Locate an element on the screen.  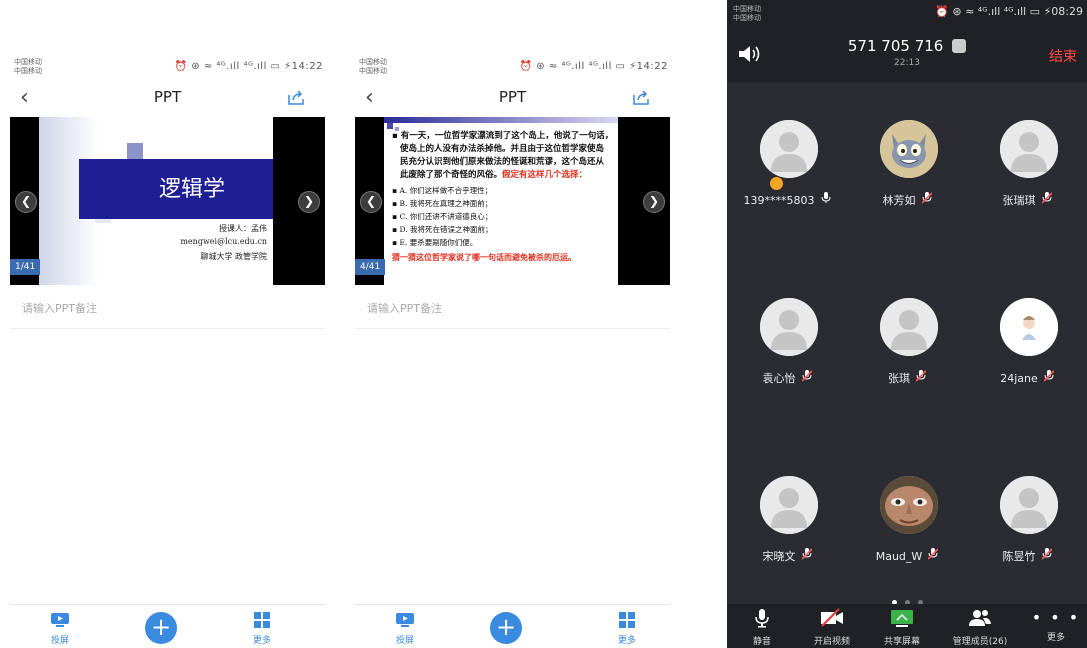
participant-name: 张琪 is located at coordinates (907, 378).